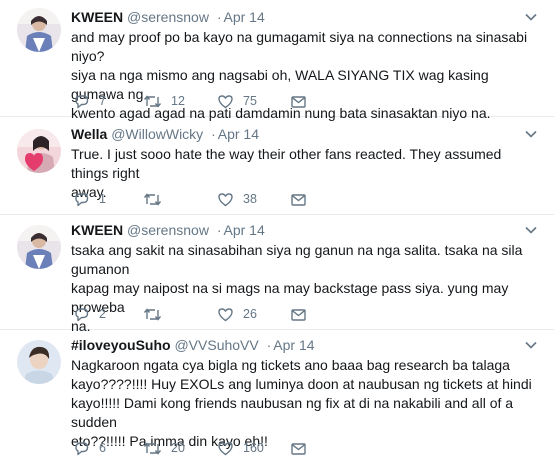 The image size is (554, 464). What do you see at coordinates (89, 448) in the screenshot?
I see `reply-button: 6` at bounding box center [89, 448].